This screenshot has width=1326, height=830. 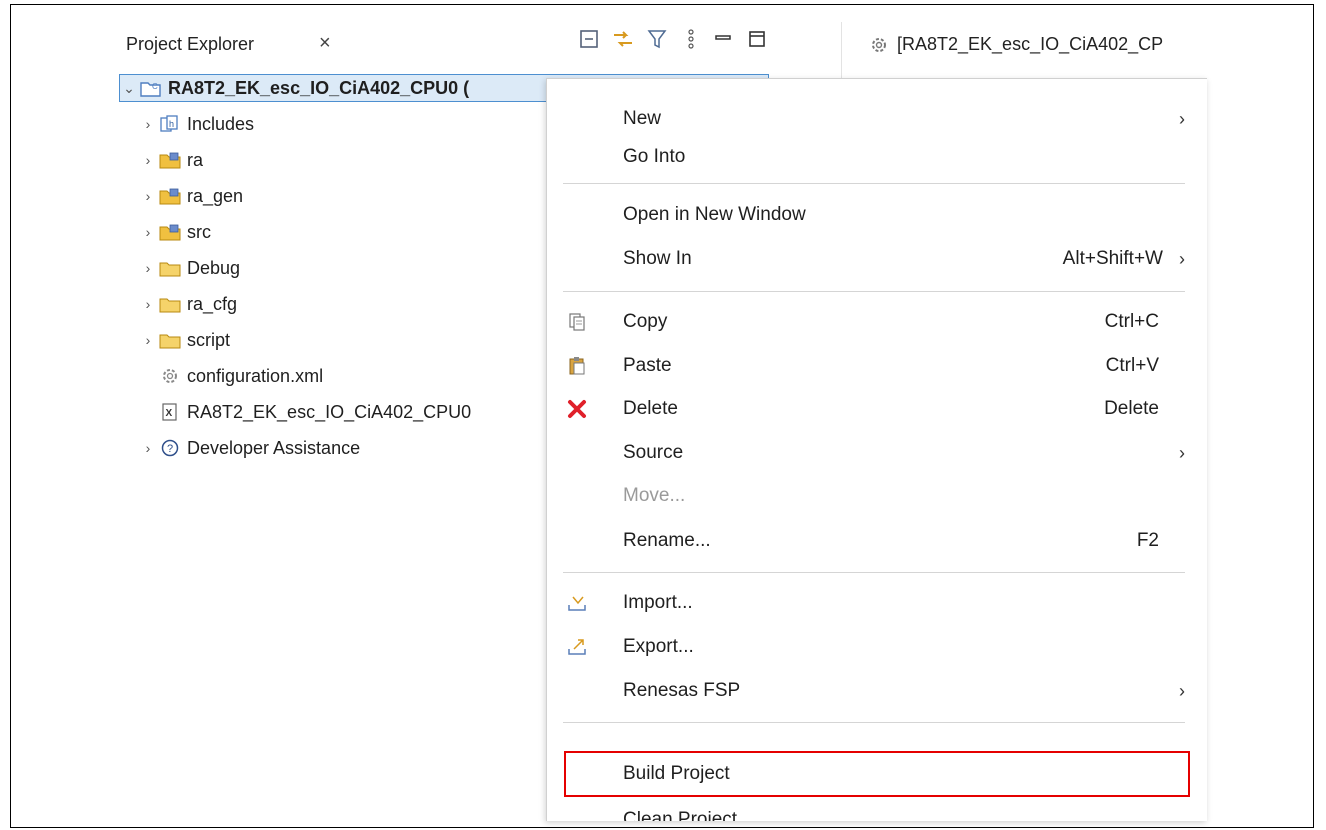 I want to click on help-icon: ?, so click(x=170, y=448).